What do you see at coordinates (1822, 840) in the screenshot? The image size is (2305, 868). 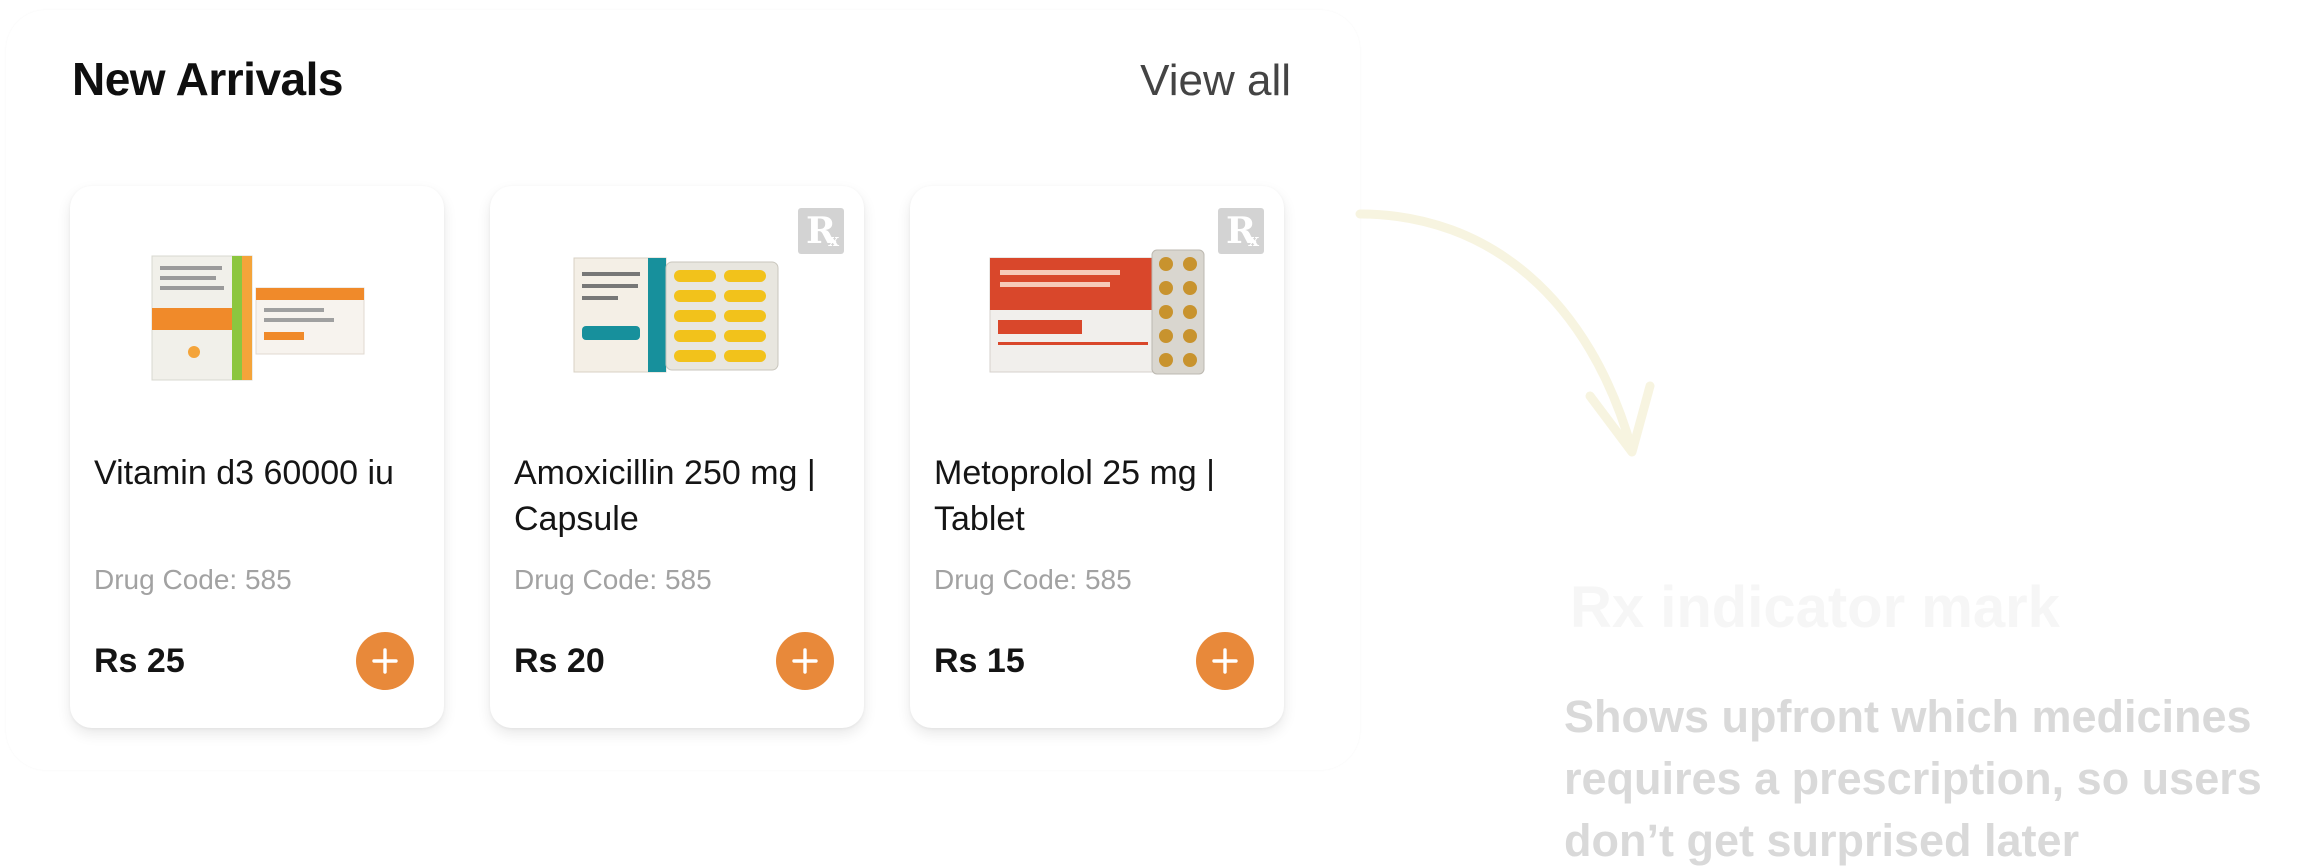 I see `annotation-line: don’t get surprised later` at bounding box center [1822, 840].